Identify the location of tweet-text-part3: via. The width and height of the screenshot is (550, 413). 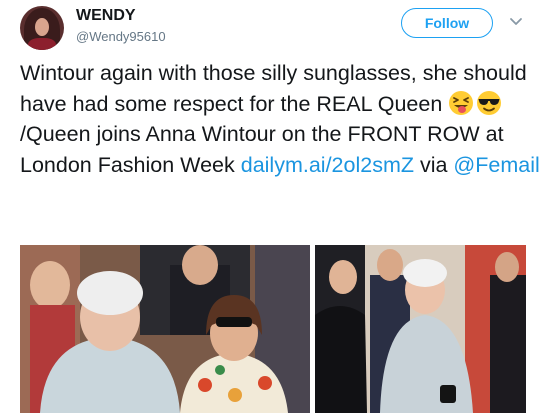
(433, 164).